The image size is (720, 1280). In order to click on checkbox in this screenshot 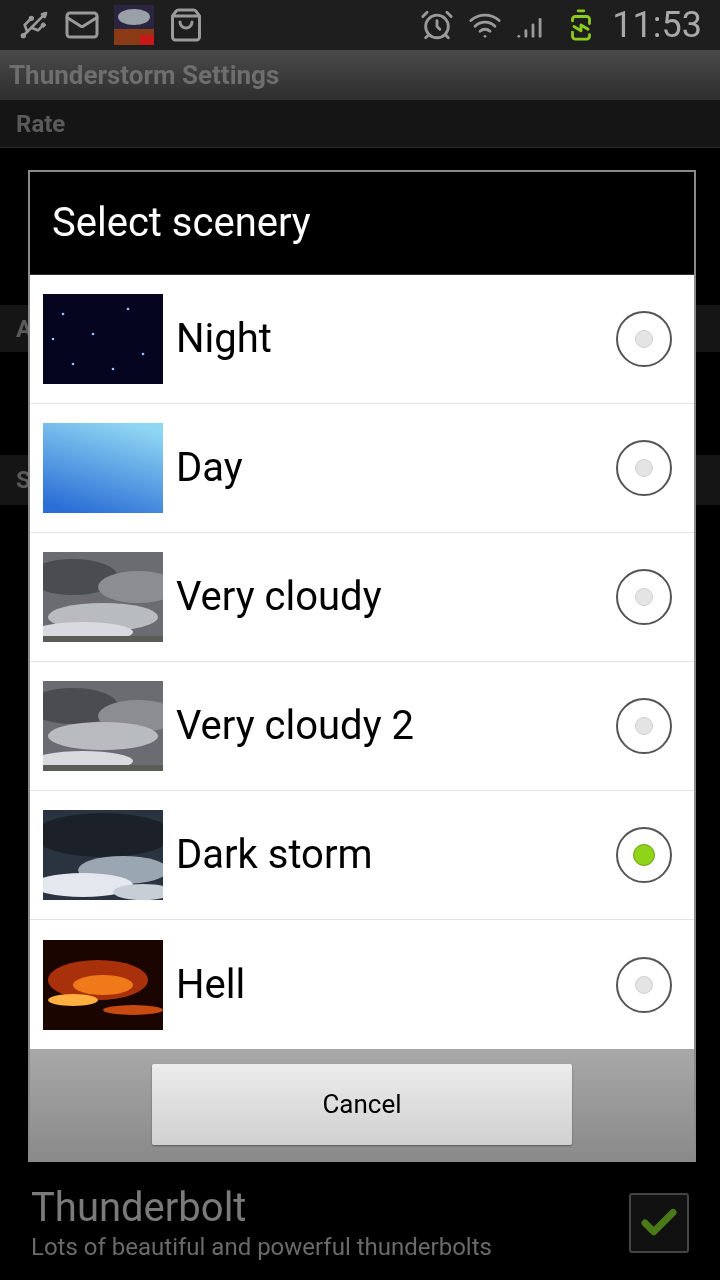, I will do `click(659, 1222)`.